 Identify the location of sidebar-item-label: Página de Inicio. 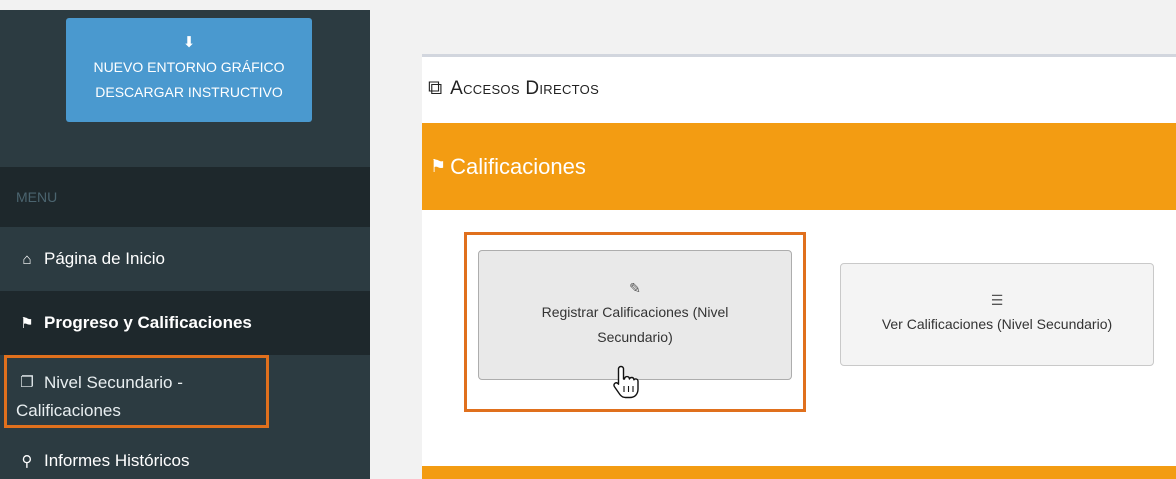
(104, 258).